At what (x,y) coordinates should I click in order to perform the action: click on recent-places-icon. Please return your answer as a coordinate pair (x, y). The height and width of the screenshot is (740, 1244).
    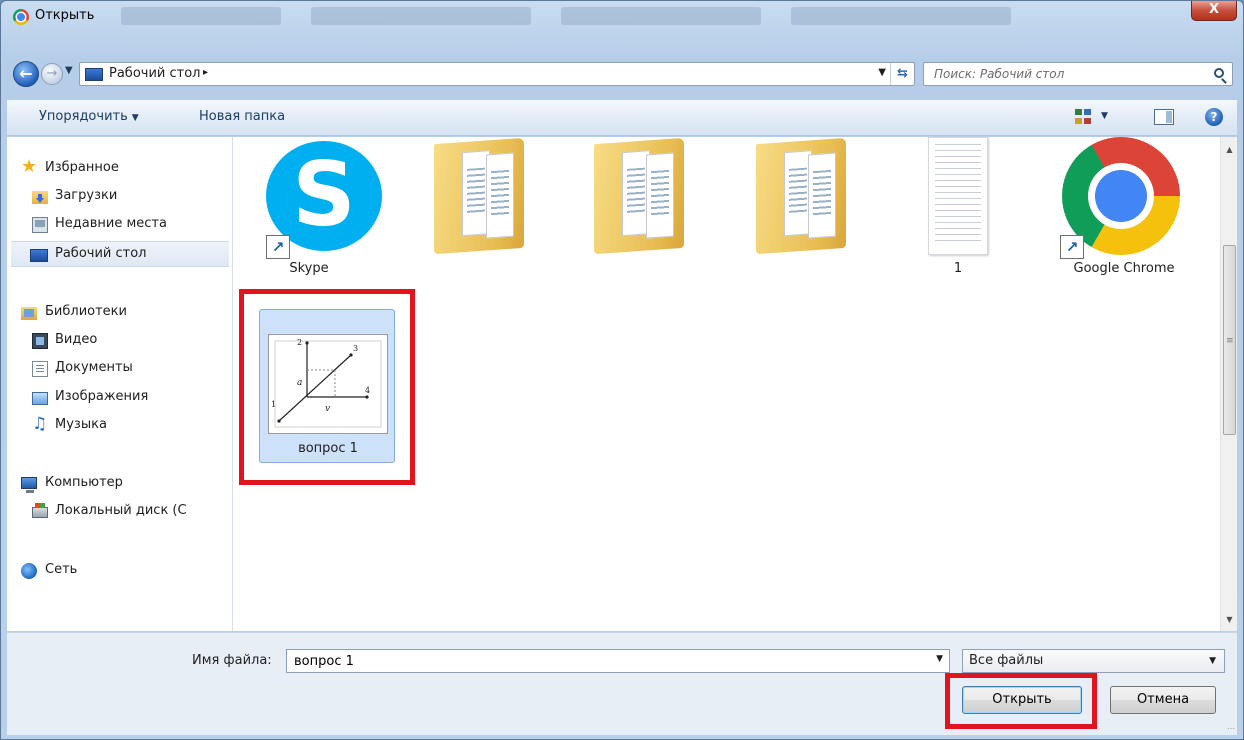
    Looking at the image, I should click on (40, 225).